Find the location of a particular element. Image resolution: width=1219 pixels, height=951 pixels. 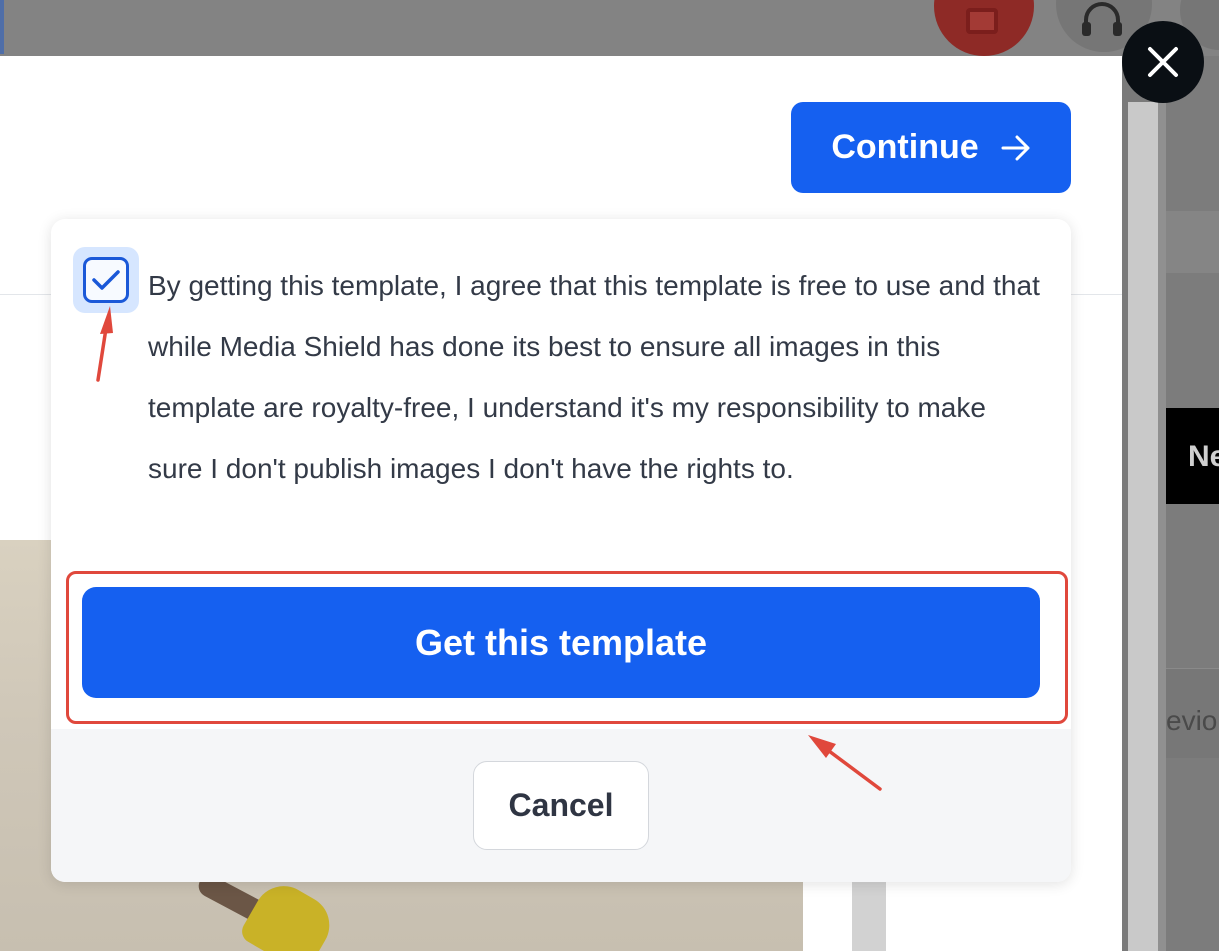

ticket-avatar-button is located at coordinates (984, 28).